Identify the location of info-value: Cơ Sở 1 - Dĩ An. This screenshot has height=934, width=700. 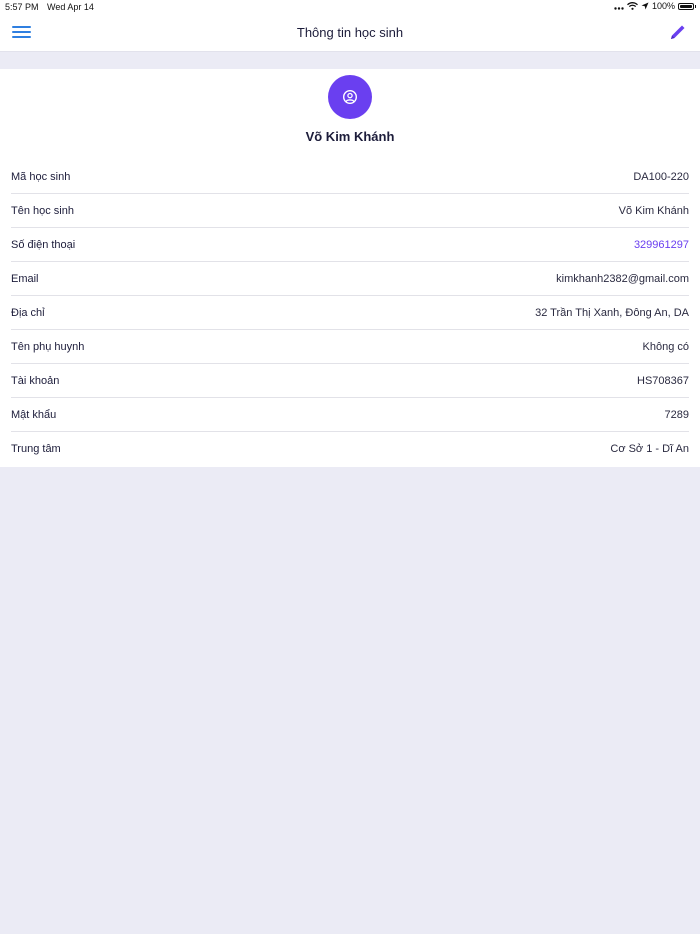
(649, 449).